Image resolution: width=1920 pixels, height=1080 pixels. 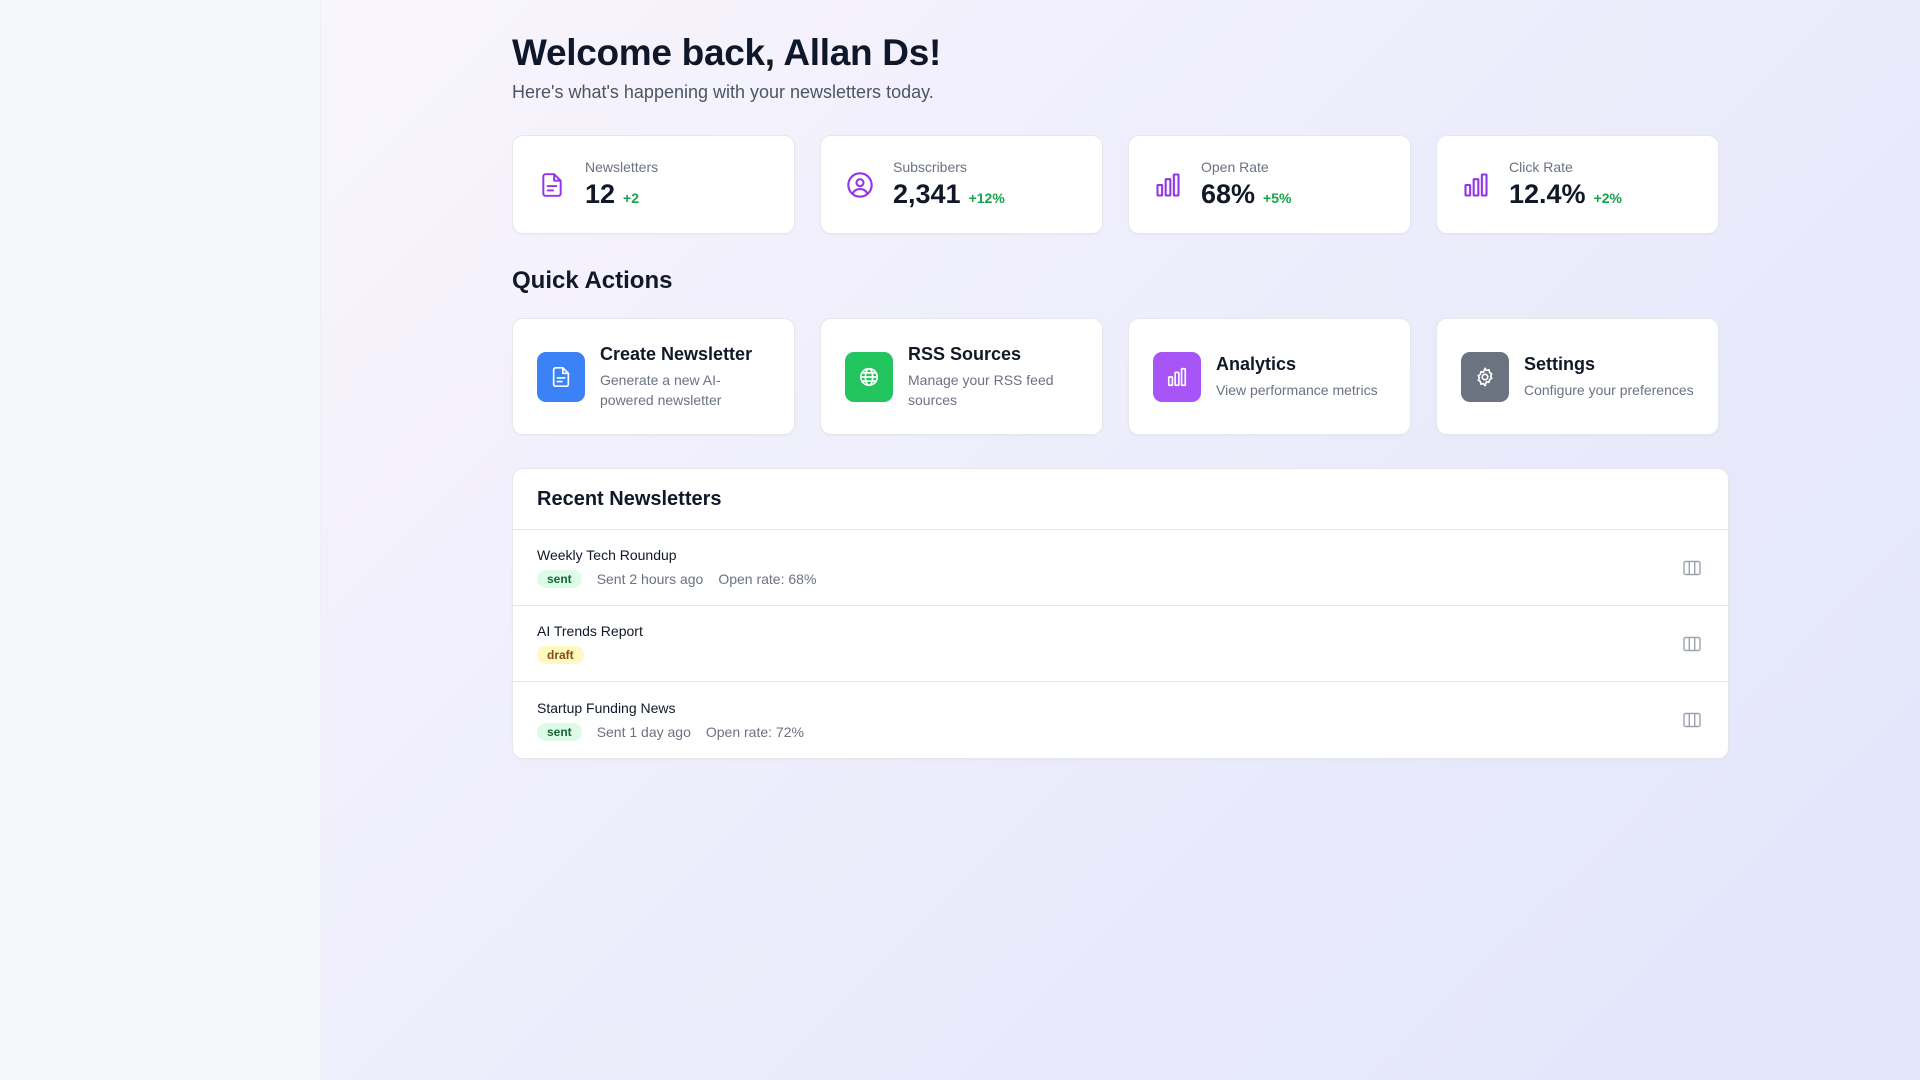 What do you see at coordinates (650, 579) in the screenshot?
I see `sent-time: Sent 2 hours ago` at bounding box center [650, 579].